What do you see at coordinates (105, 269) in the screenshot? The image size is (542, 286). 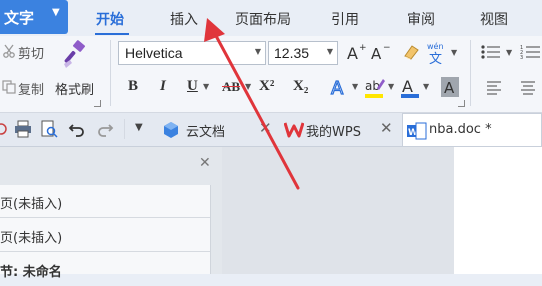 I see `list-item: 节: 未命名` at bounding box center [105, 269].